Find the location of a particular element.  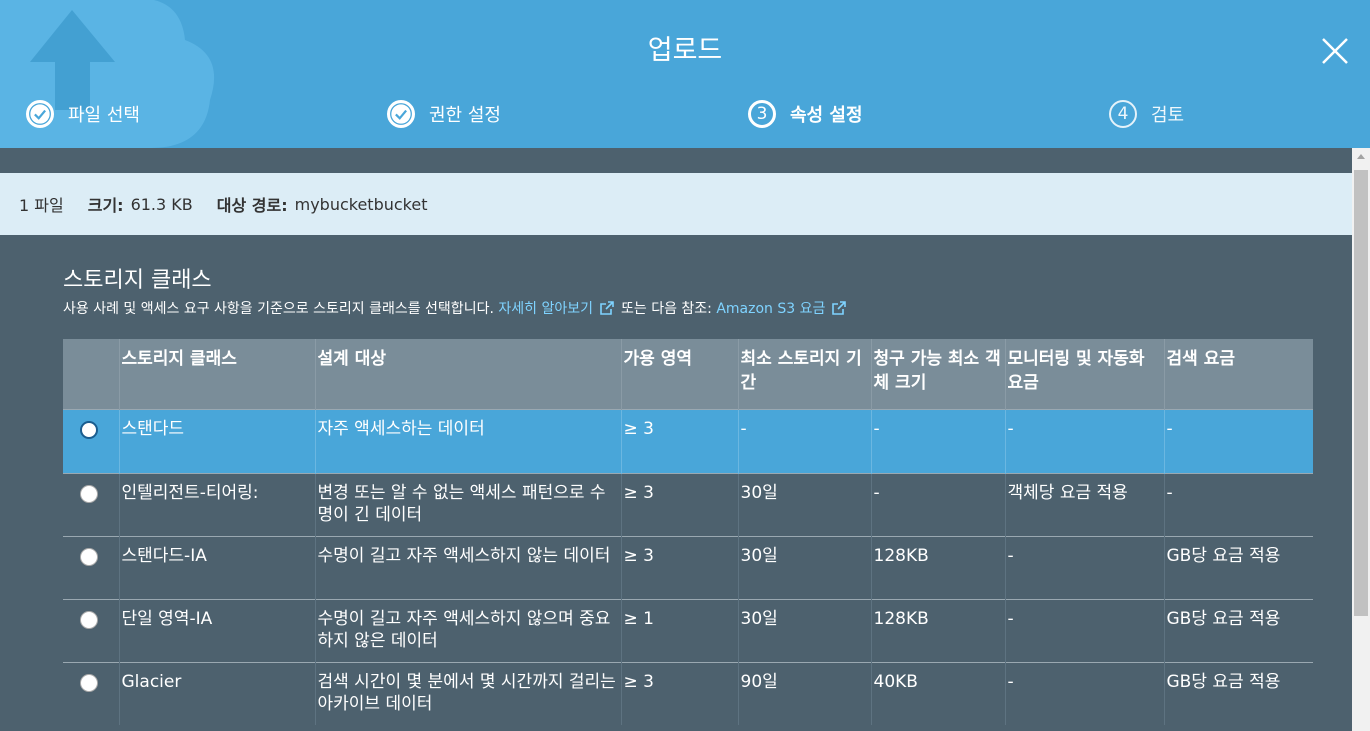

scrollbar is located at coordinates (1361, 439).